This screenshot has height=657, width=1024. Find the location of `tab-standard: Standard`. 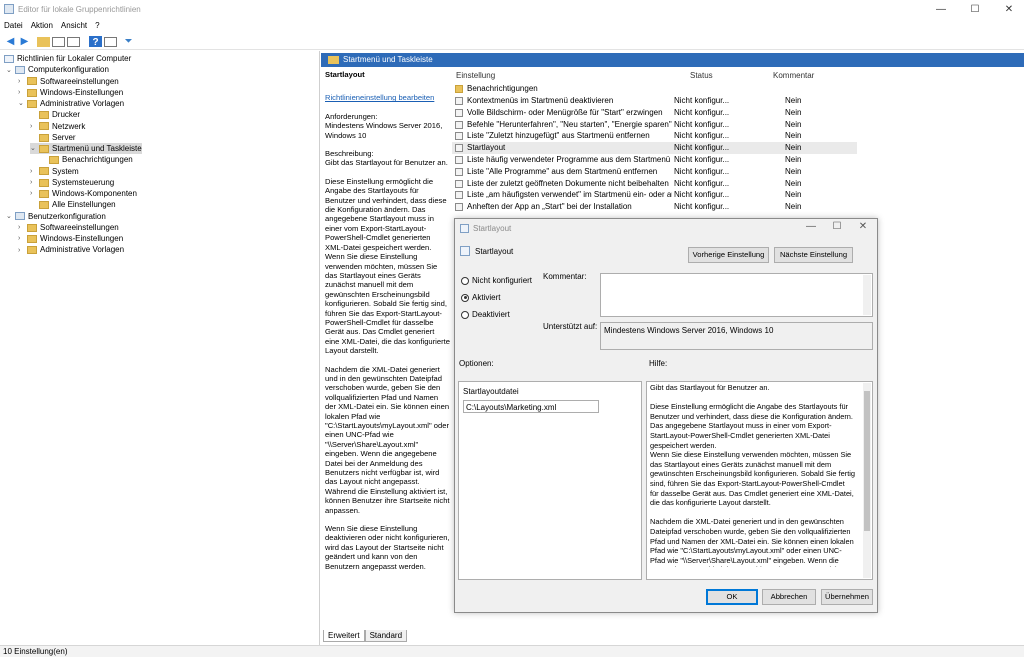

tab-standard: Standard is located at coordinates (386, 636).